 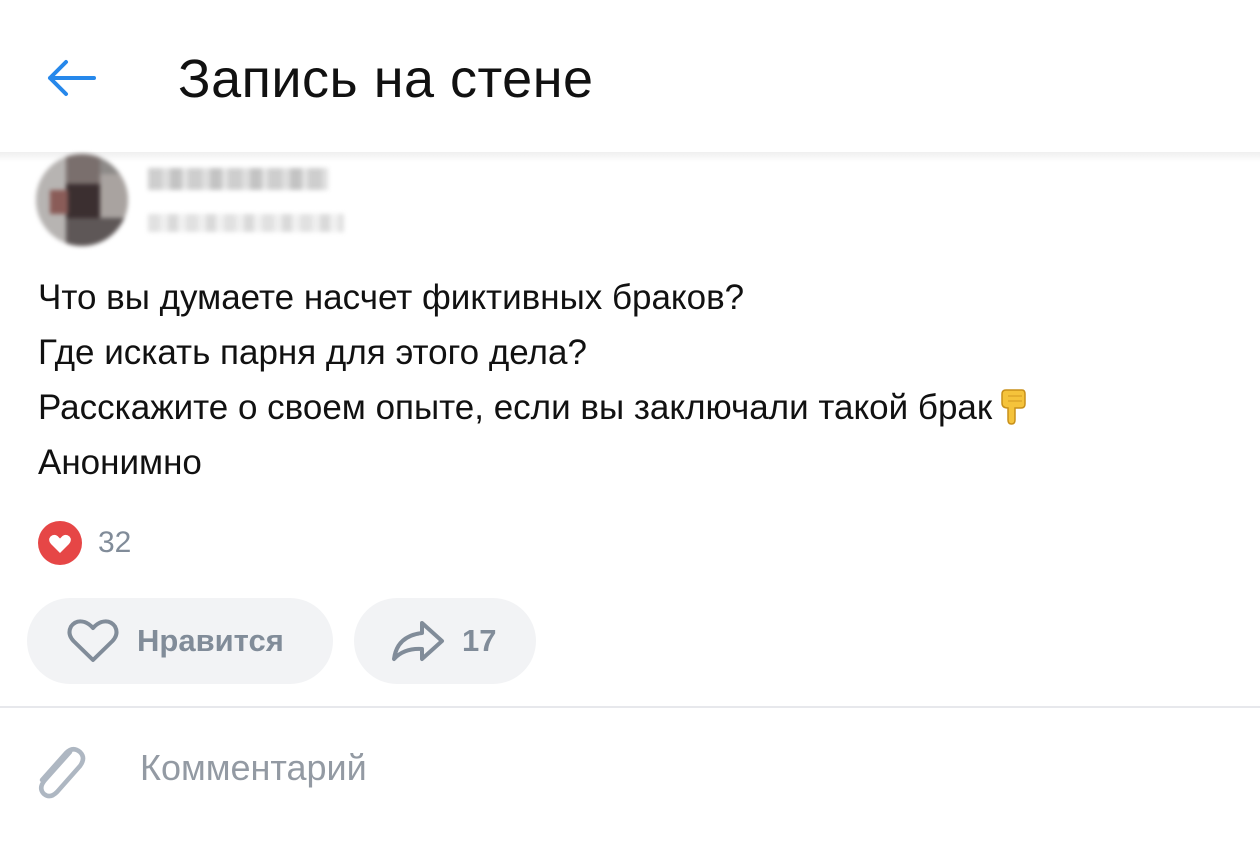 I want to click on reactions-summary: 32, so click(x=84, y=543).